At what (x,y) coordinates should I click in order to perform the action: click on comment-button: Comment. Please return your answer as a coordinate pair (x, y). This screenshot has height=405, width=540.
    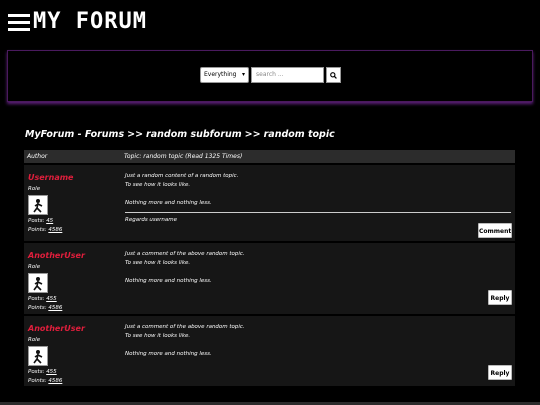
    Looking at the image, I should click on (495, 230).